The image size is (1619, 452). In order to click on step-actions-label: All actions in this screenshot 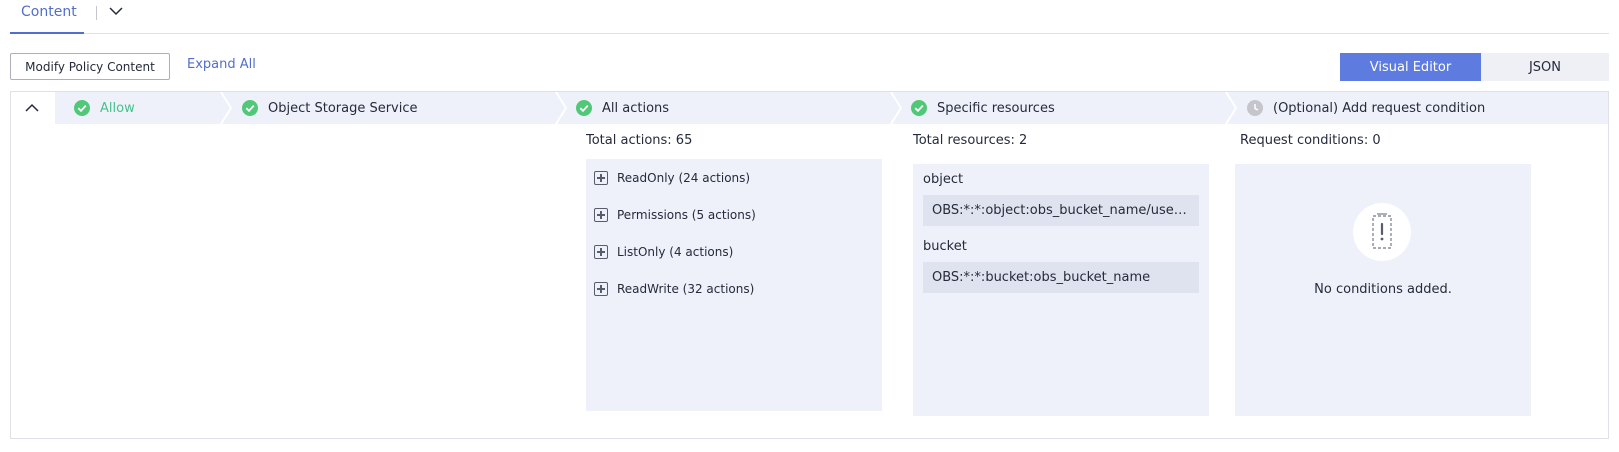, I will do `click(636, 108)`.